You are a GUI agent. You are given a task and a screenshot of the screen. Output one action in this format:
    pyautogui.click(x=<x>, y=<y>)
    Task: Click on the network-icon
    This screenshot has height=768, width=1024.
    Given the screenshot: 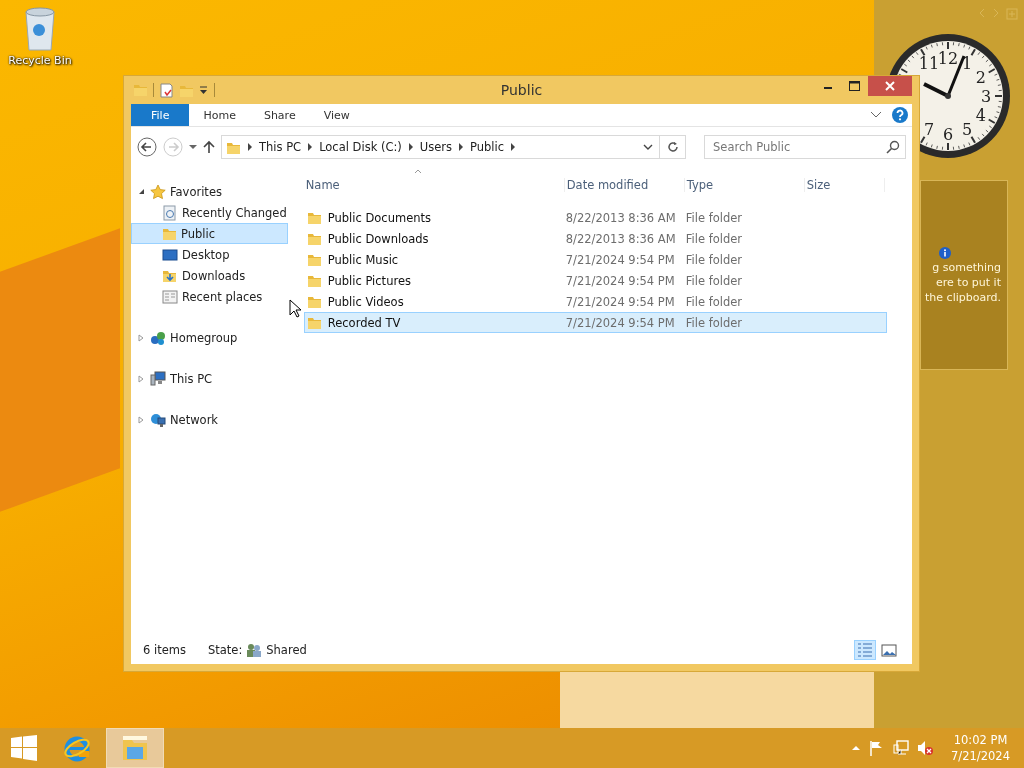 What is the action you would take?
    pyautogui.click(x=158, y=419)
    